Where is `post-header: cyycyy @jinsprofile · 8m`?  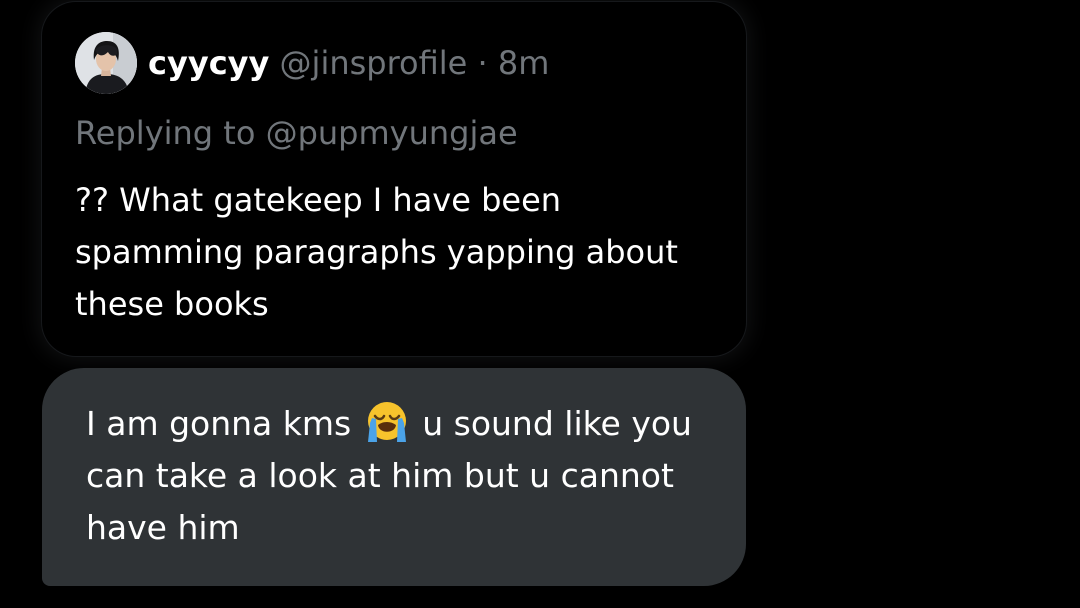 post-header: cyycyy @jinsprofile · 8m is located at coordinates (348, 63).